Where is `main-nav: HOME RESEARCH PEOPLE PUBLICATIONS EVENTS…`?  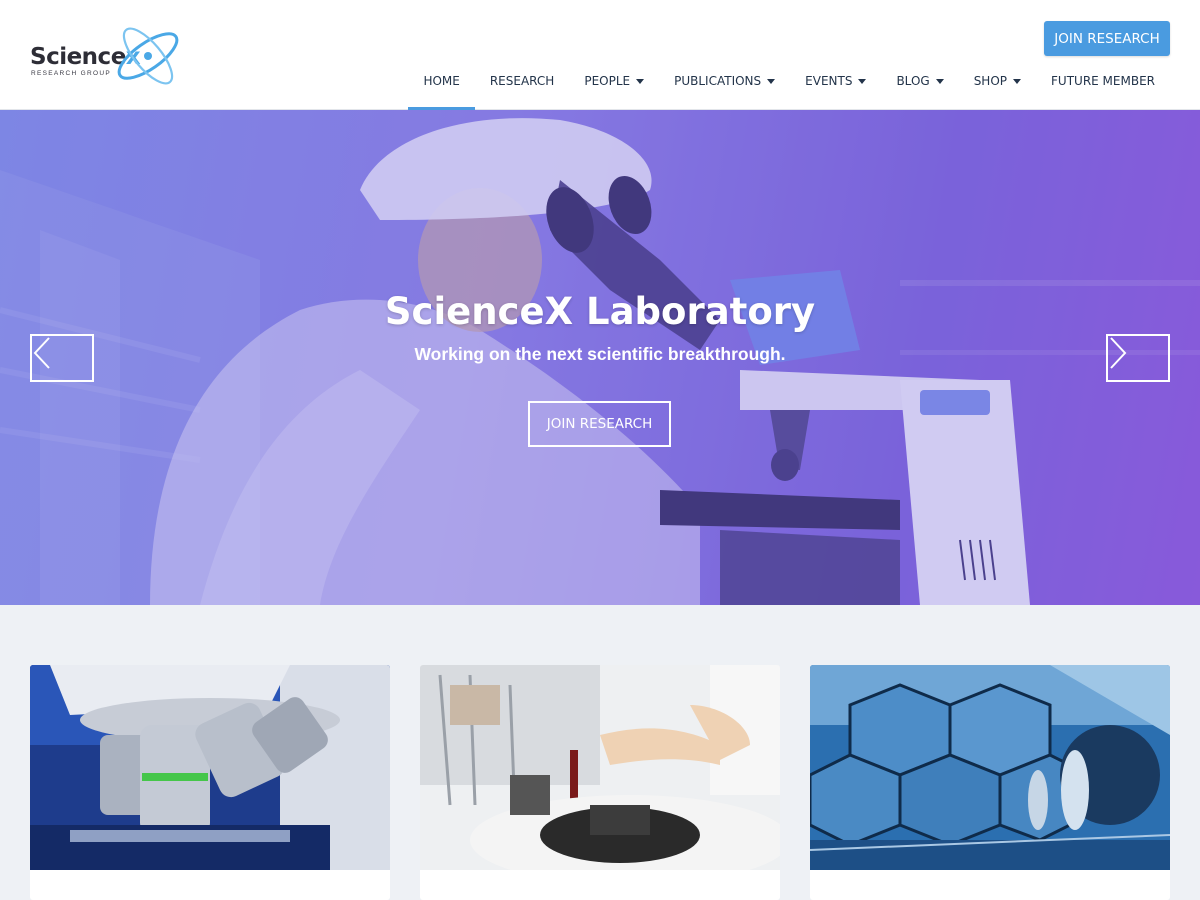 main-nav: HOME RESEARCH PEOPLE PUBLICATIONS EVENTS… is located at coordinates (789, 89).